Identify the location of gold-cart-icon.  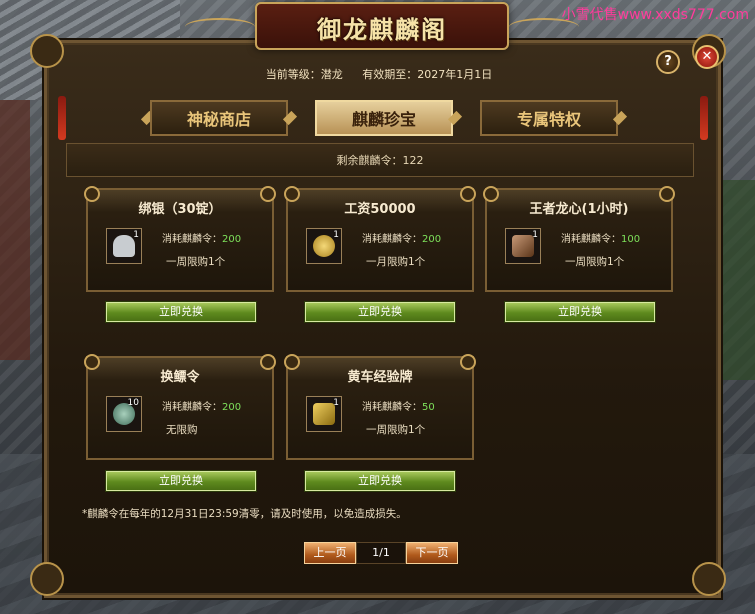
(324, 414).